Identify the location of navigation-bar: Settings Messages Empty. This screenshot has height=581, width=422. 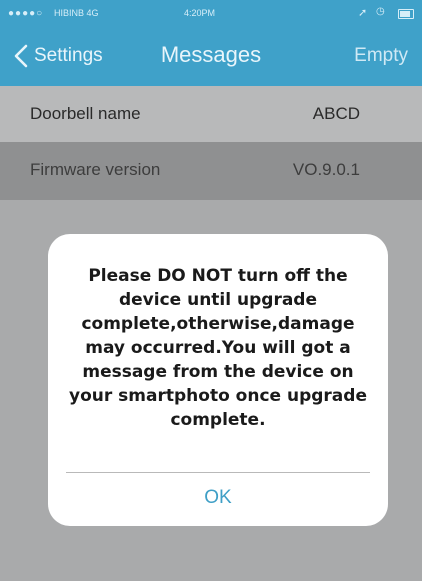
(211, 57).